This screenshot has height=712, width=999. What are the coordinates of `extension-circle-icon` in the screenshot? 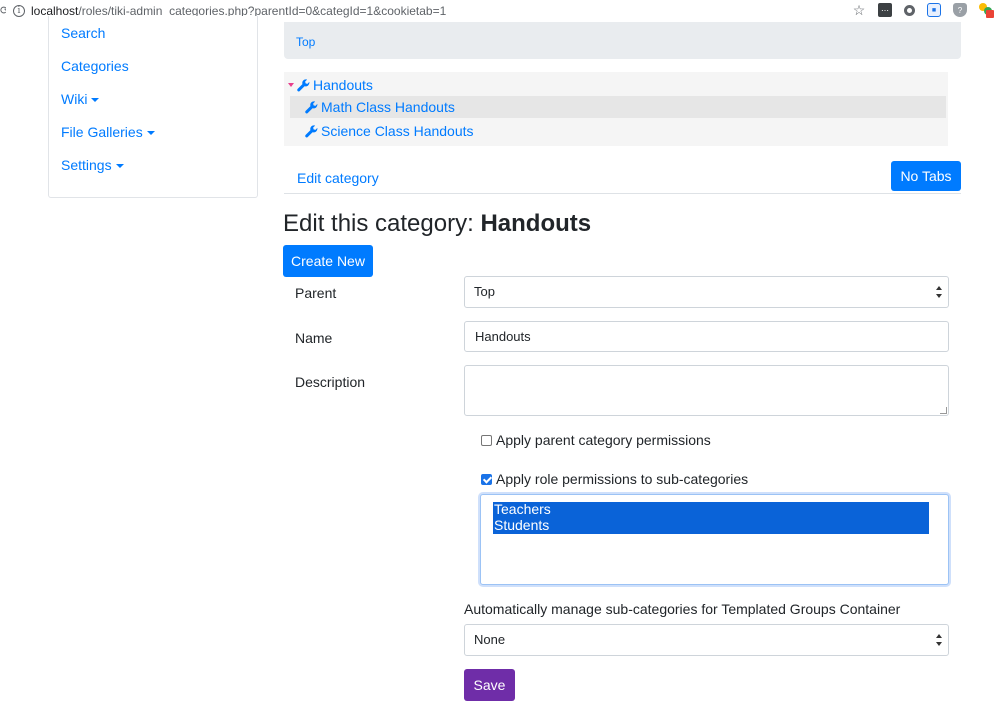 It's located at (909, 10).